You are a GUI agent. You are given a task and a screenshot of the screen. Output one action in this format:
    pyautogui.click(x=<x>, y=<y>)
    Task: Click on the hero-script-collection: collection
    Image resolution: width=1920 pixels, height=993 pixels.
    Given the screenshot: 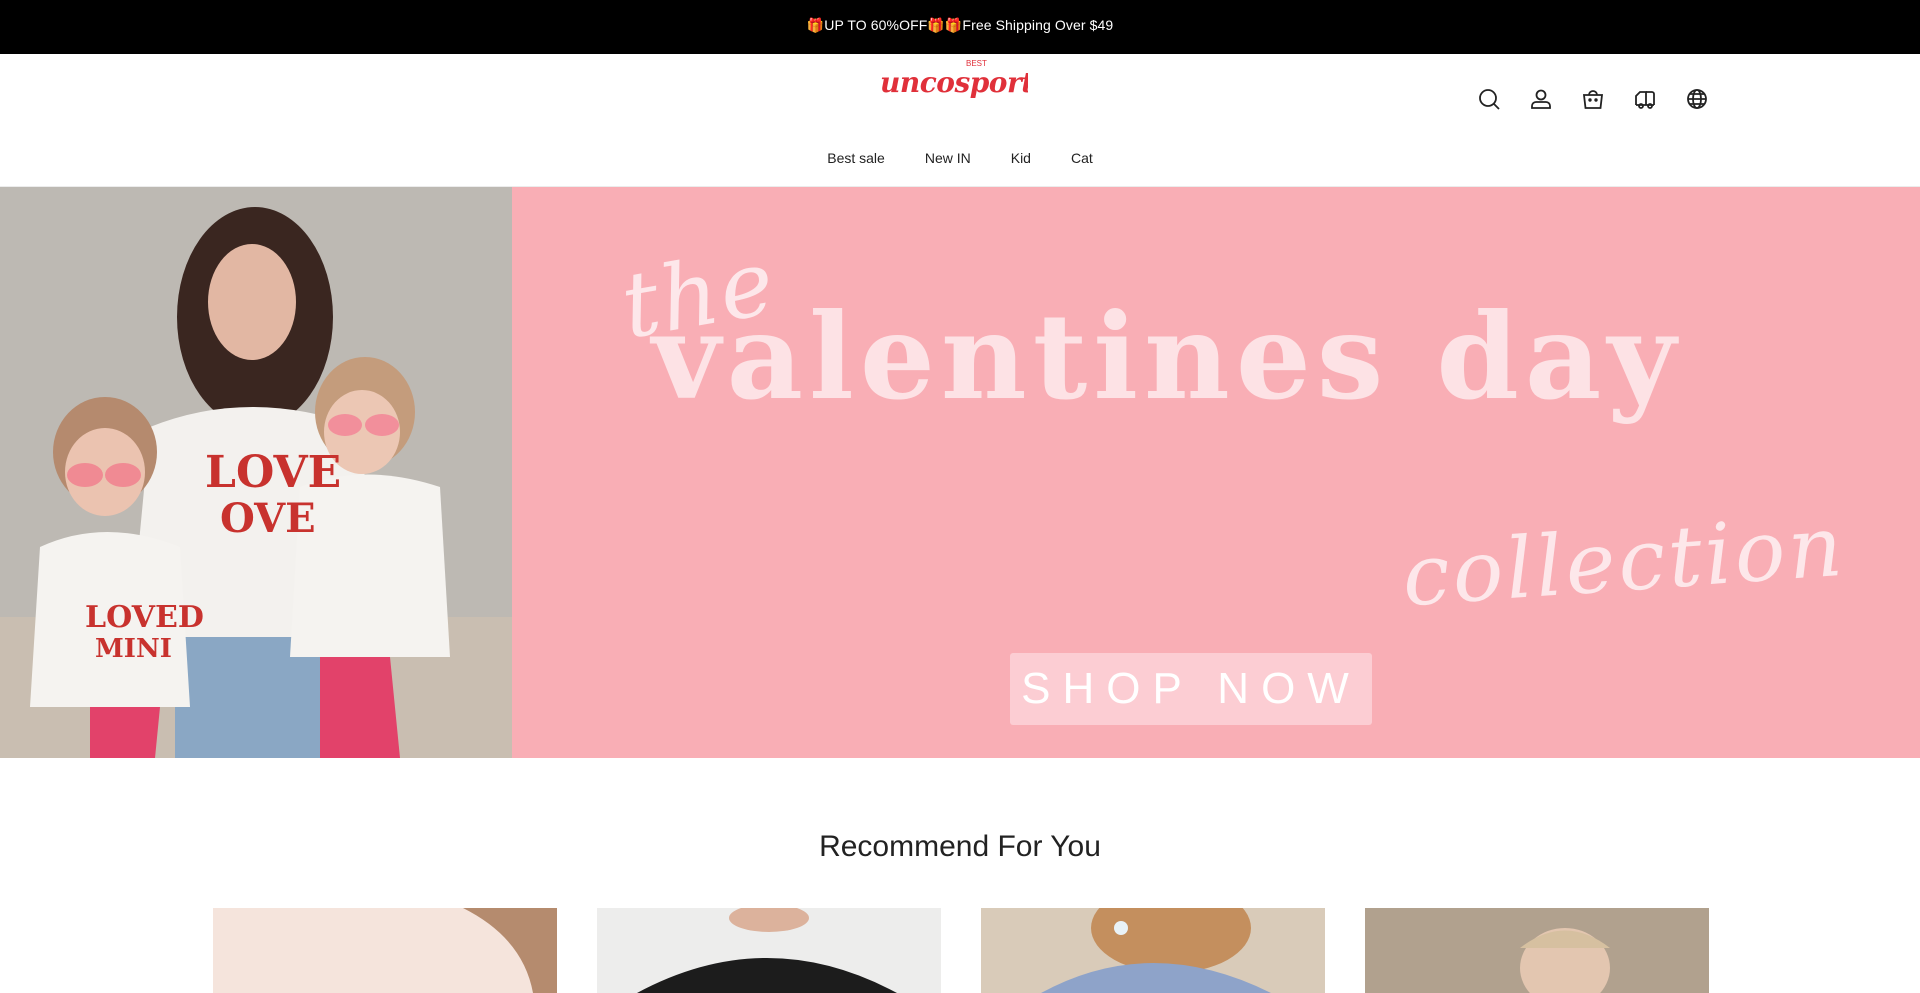 What is the action you would take?
    pyautogui.click(x=1624, y=561)
    